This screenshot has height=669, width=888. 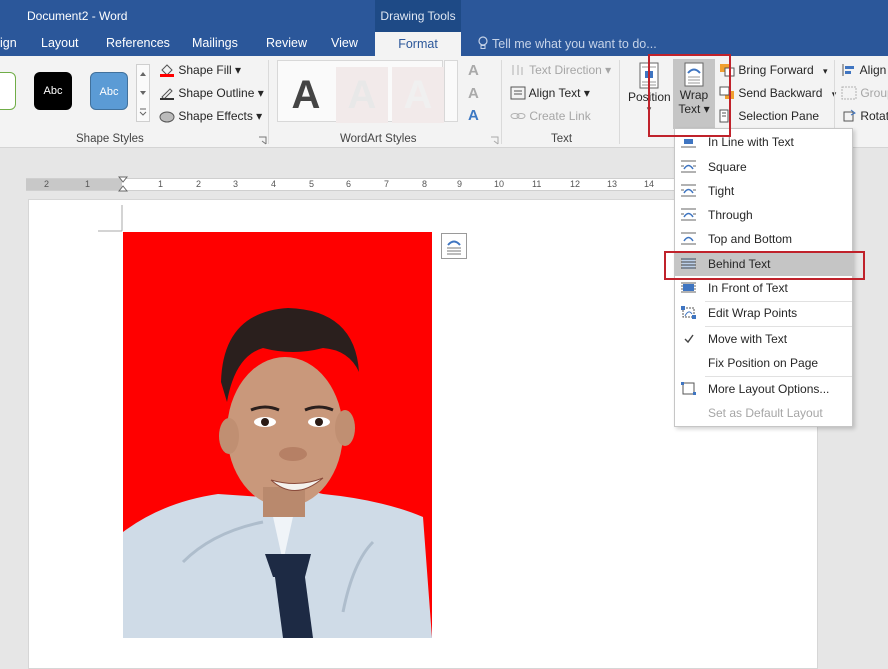 What do you see at coordinates (473, 93) in the screenshot?
I see `text-outline-button: A` at bounding box center [473, 93].